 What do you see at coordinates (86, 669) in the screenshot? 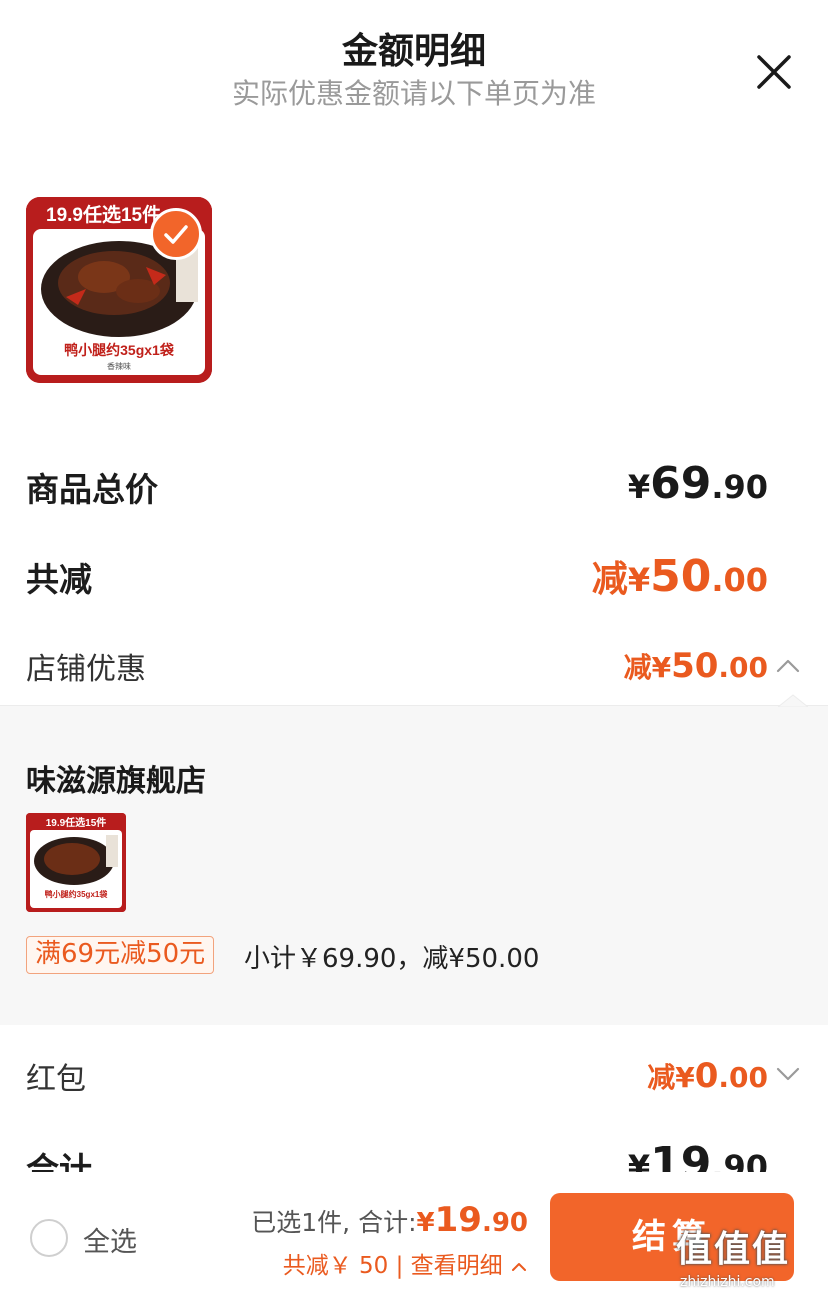
I see `store-discount-label: 店铺优惠` at bounding box center [86, 669].